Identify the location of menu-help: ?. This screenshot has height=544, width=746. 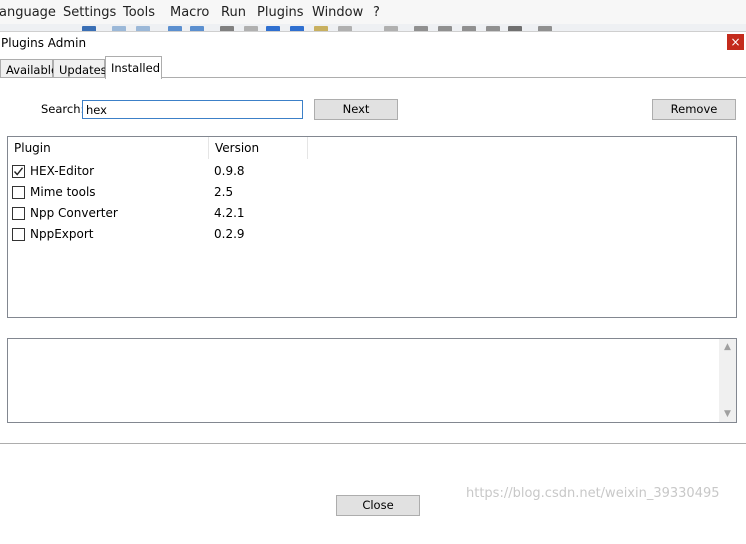
(376, 12).